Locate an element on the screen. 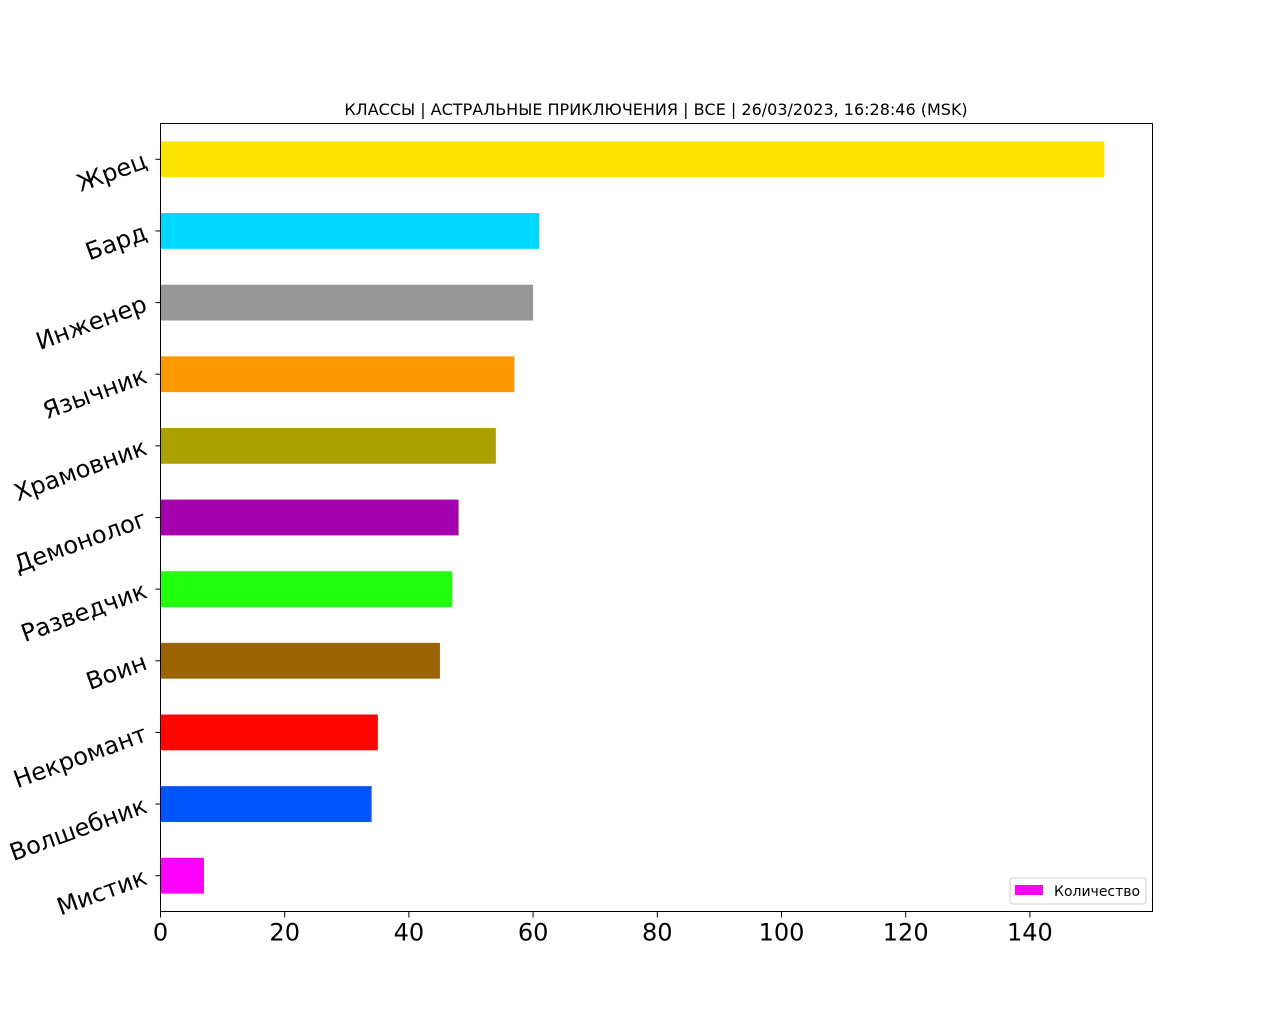 This screenshot has width=1280, height=1024. x-tick-label-6: 120 is located at coordinates (906, 933).